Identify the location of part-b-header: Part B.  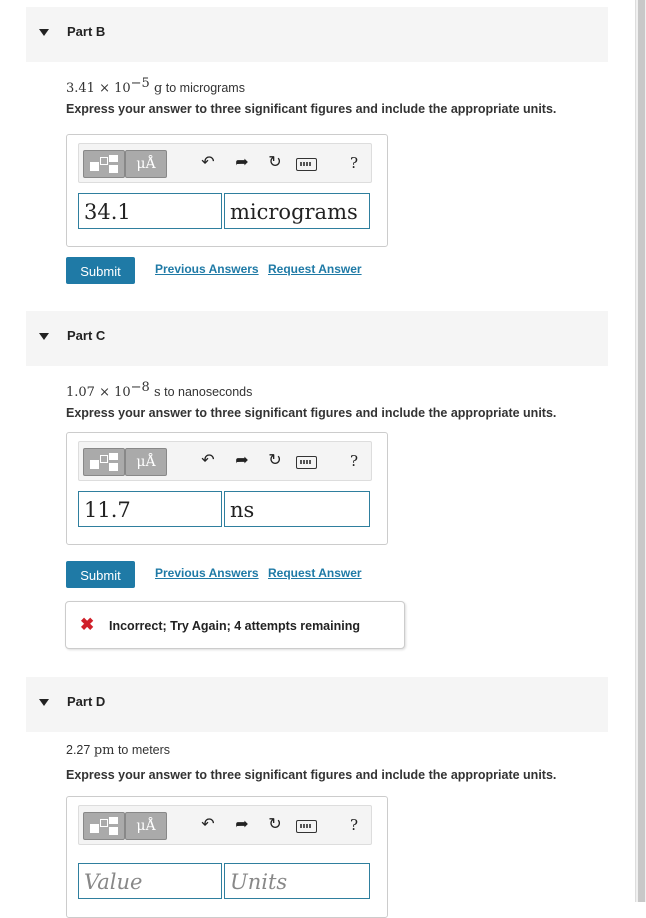
(317, 34).